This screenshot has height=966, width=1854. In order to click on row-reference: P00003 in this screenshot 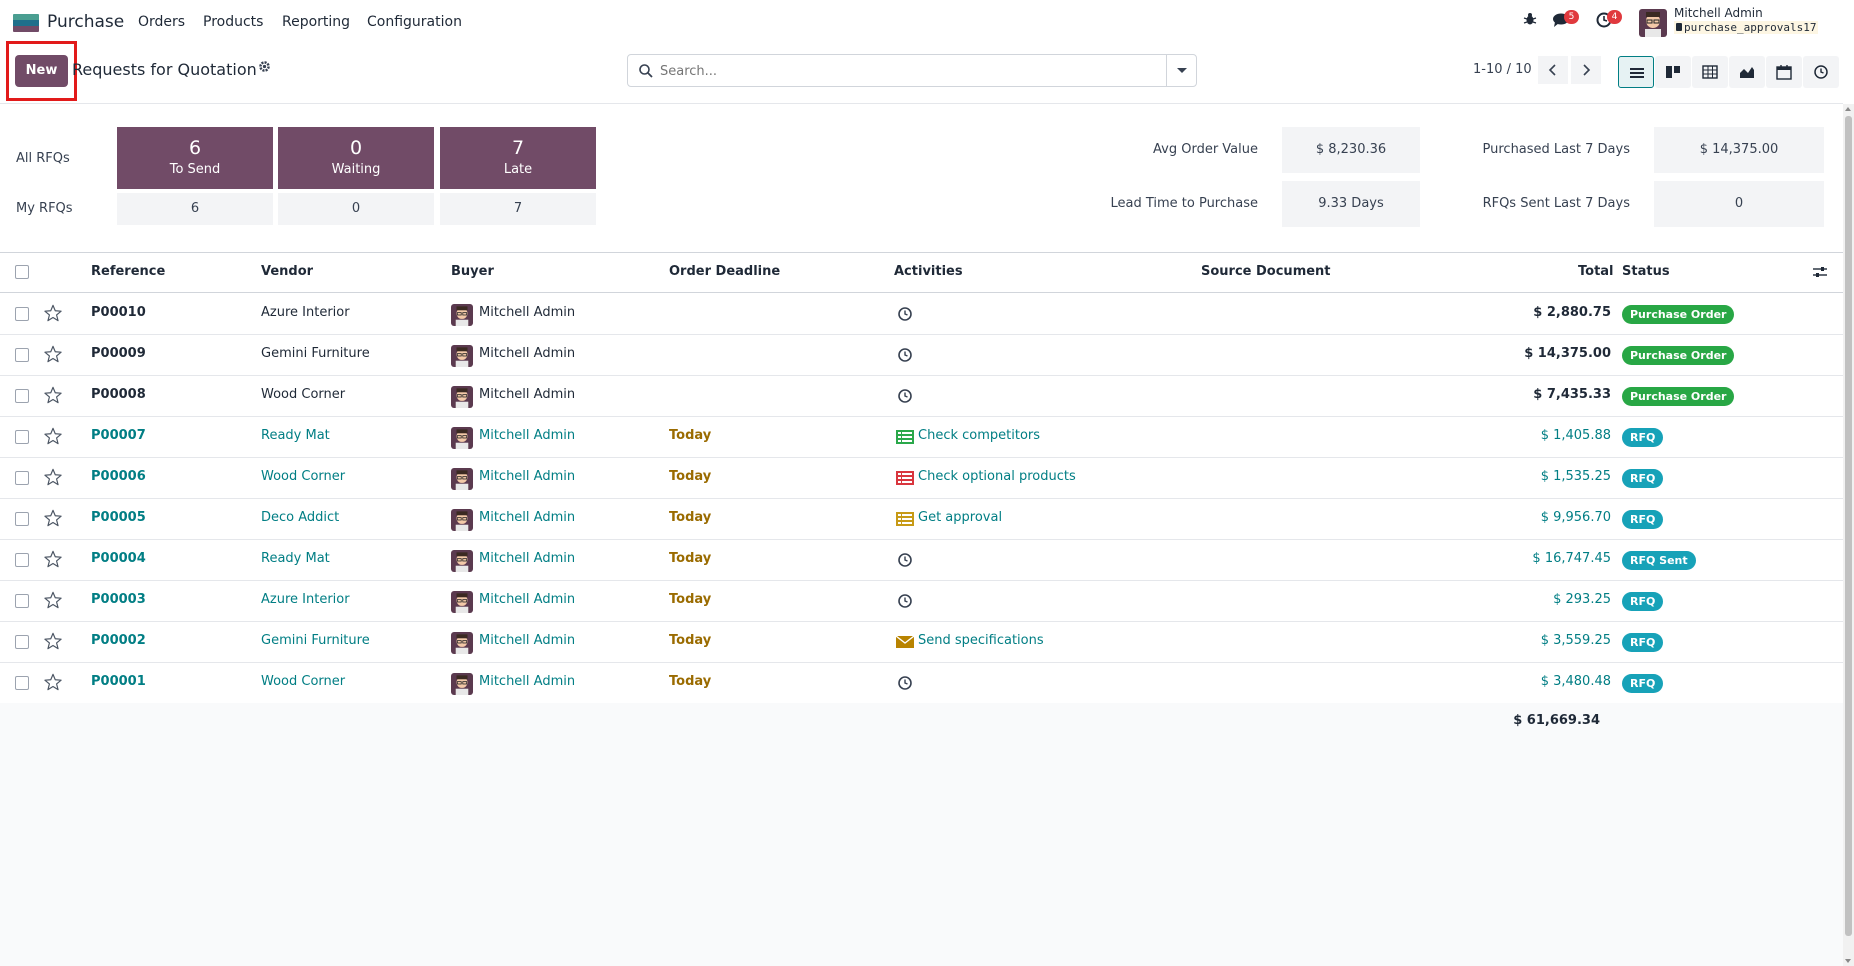, I will do `click(118, 599)`.